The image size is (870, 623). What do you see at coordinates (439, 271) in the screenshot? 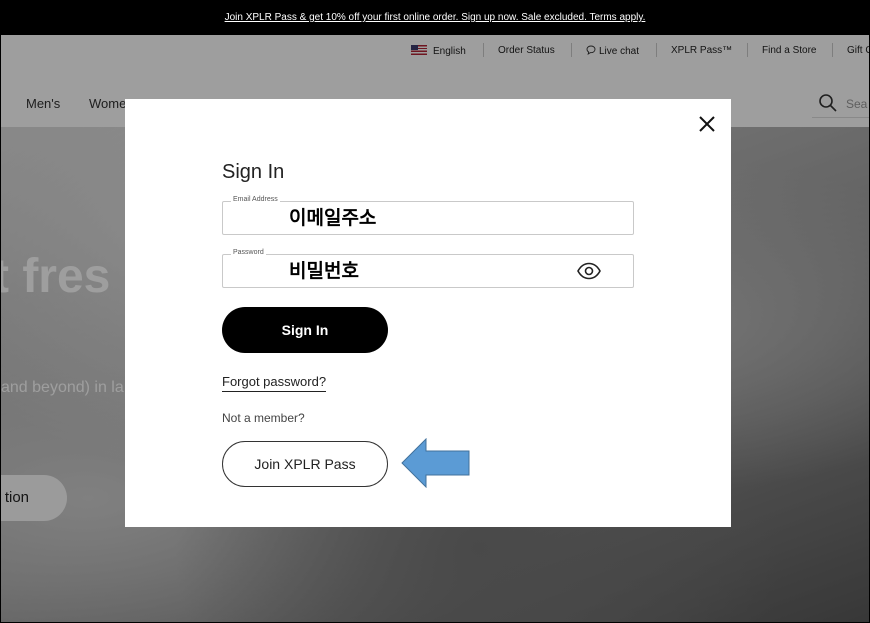
I see `password-input` at bounding box center [439, 271].